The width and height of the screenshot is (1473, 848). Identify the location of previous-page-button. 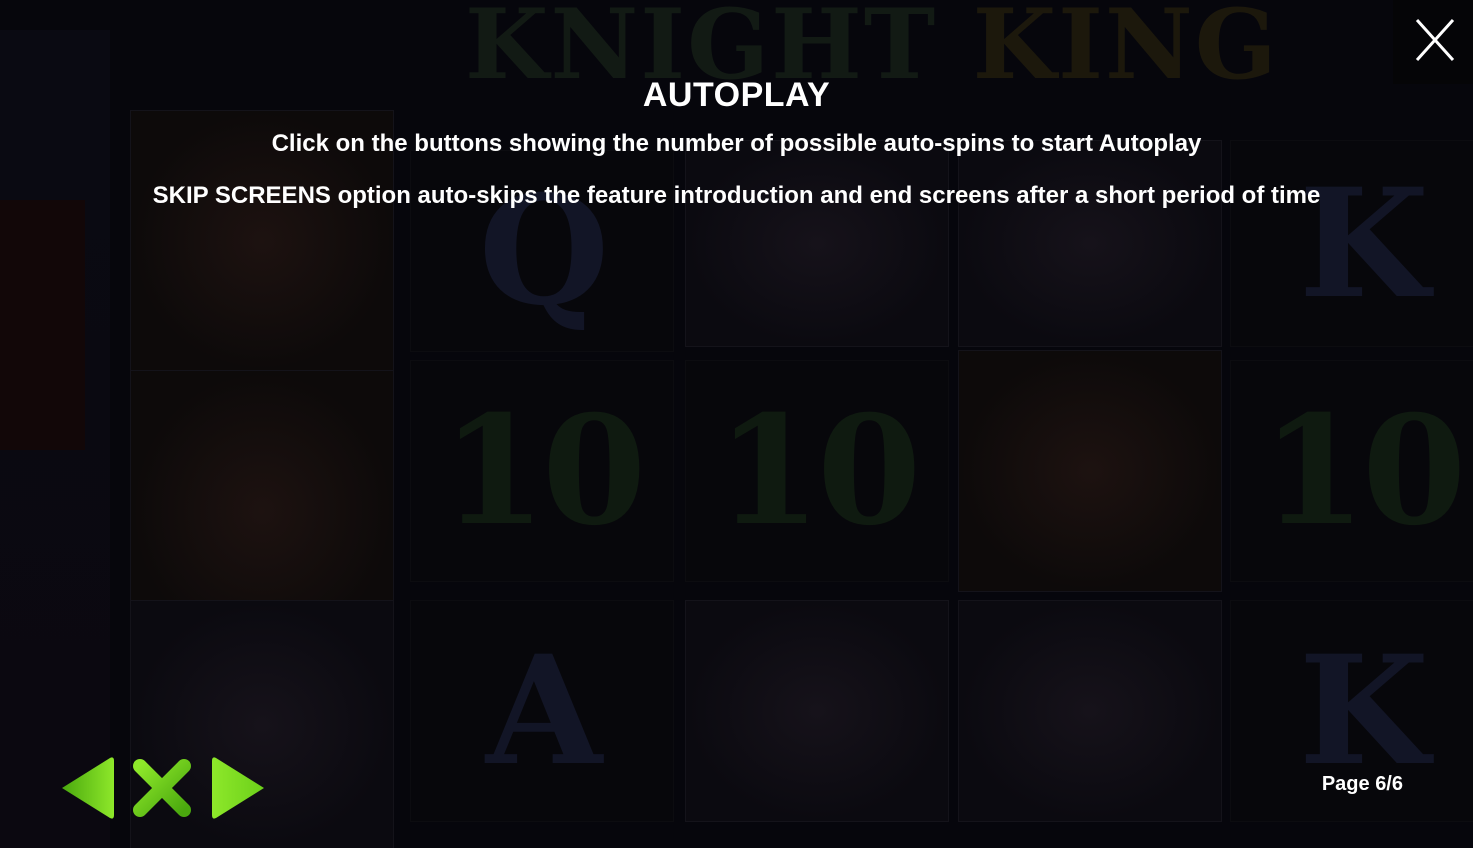
(90, 789).